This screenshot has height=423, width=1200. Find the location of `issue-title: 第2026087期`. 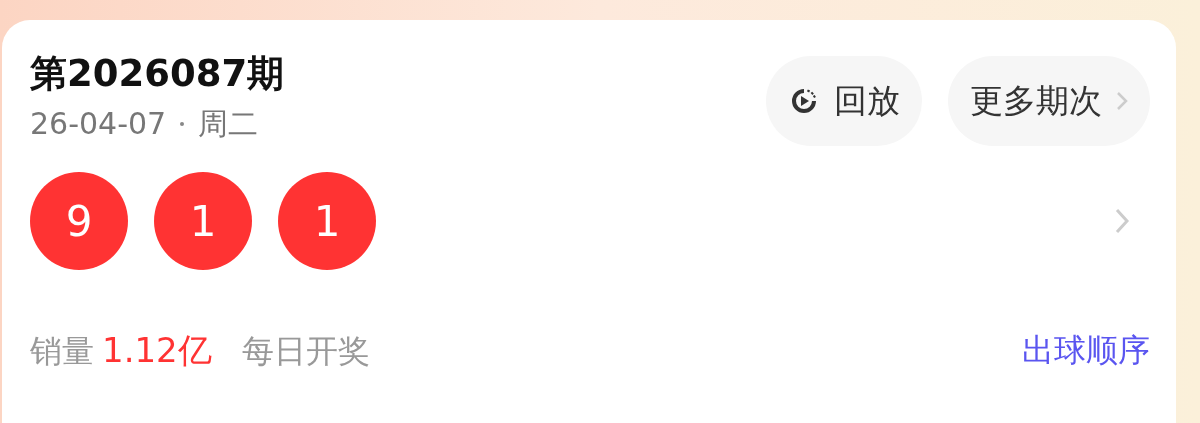

issue-title: 第2026087期 is located at coordinates (157, 74).